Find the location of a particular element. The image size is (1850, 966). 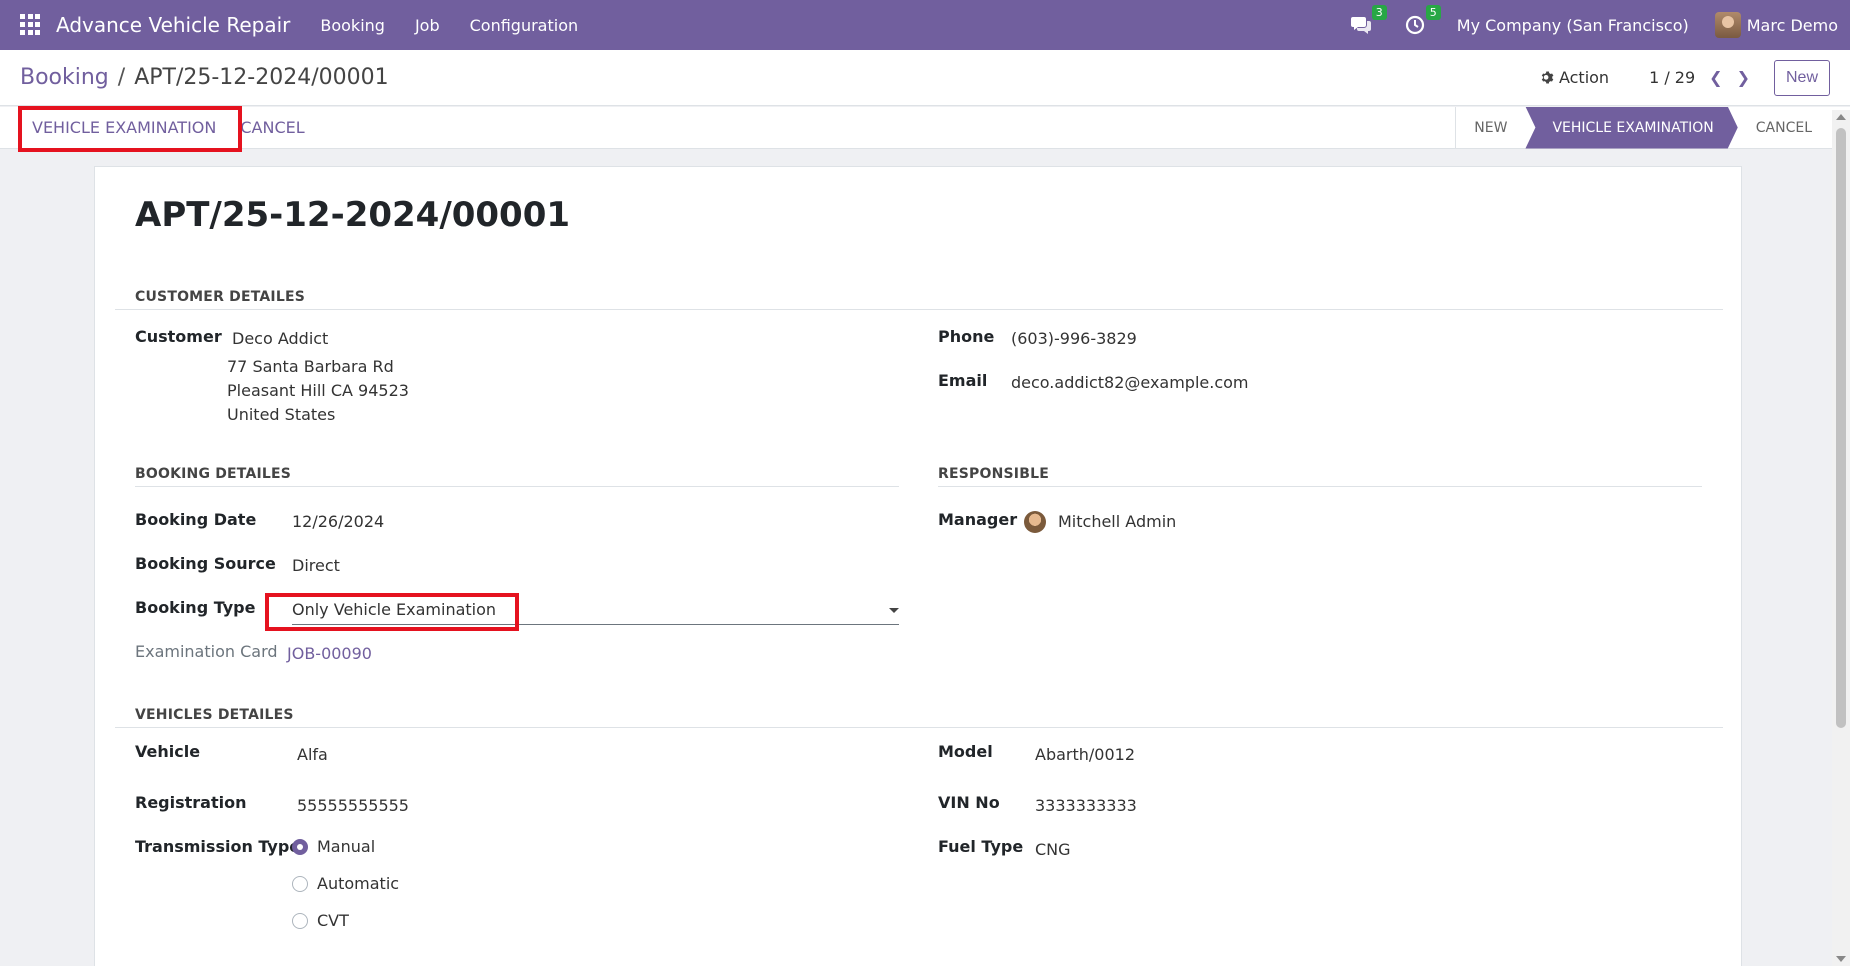

pager-prev-icon: ❮ is located at coordinates (1715, 77).